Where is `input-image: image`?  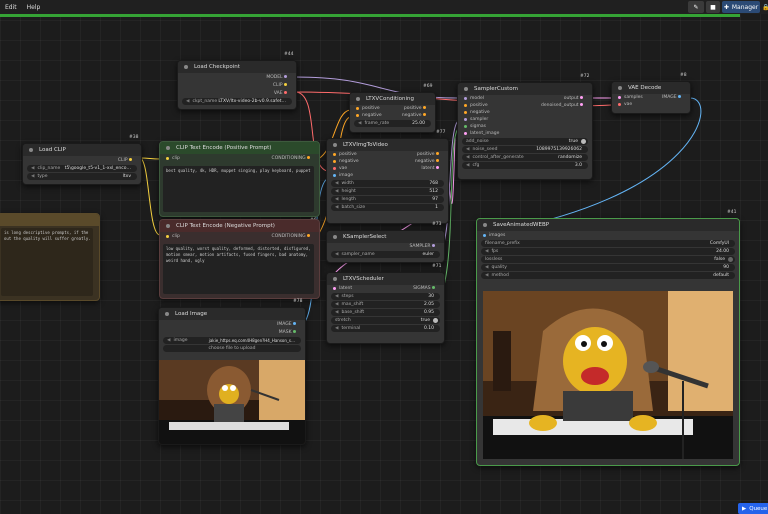 input-image: image is located at coordinates (387, 175).